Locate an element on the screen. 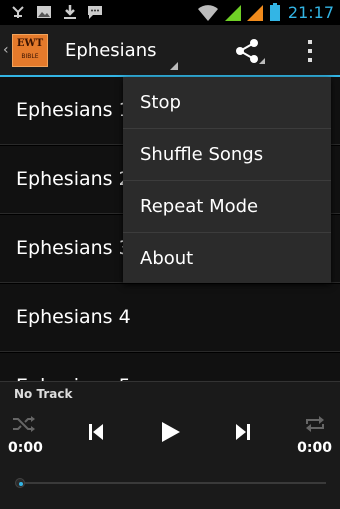 The width and height of the screenshot is (340, 509). share-button is located at coordinates (249, 51).